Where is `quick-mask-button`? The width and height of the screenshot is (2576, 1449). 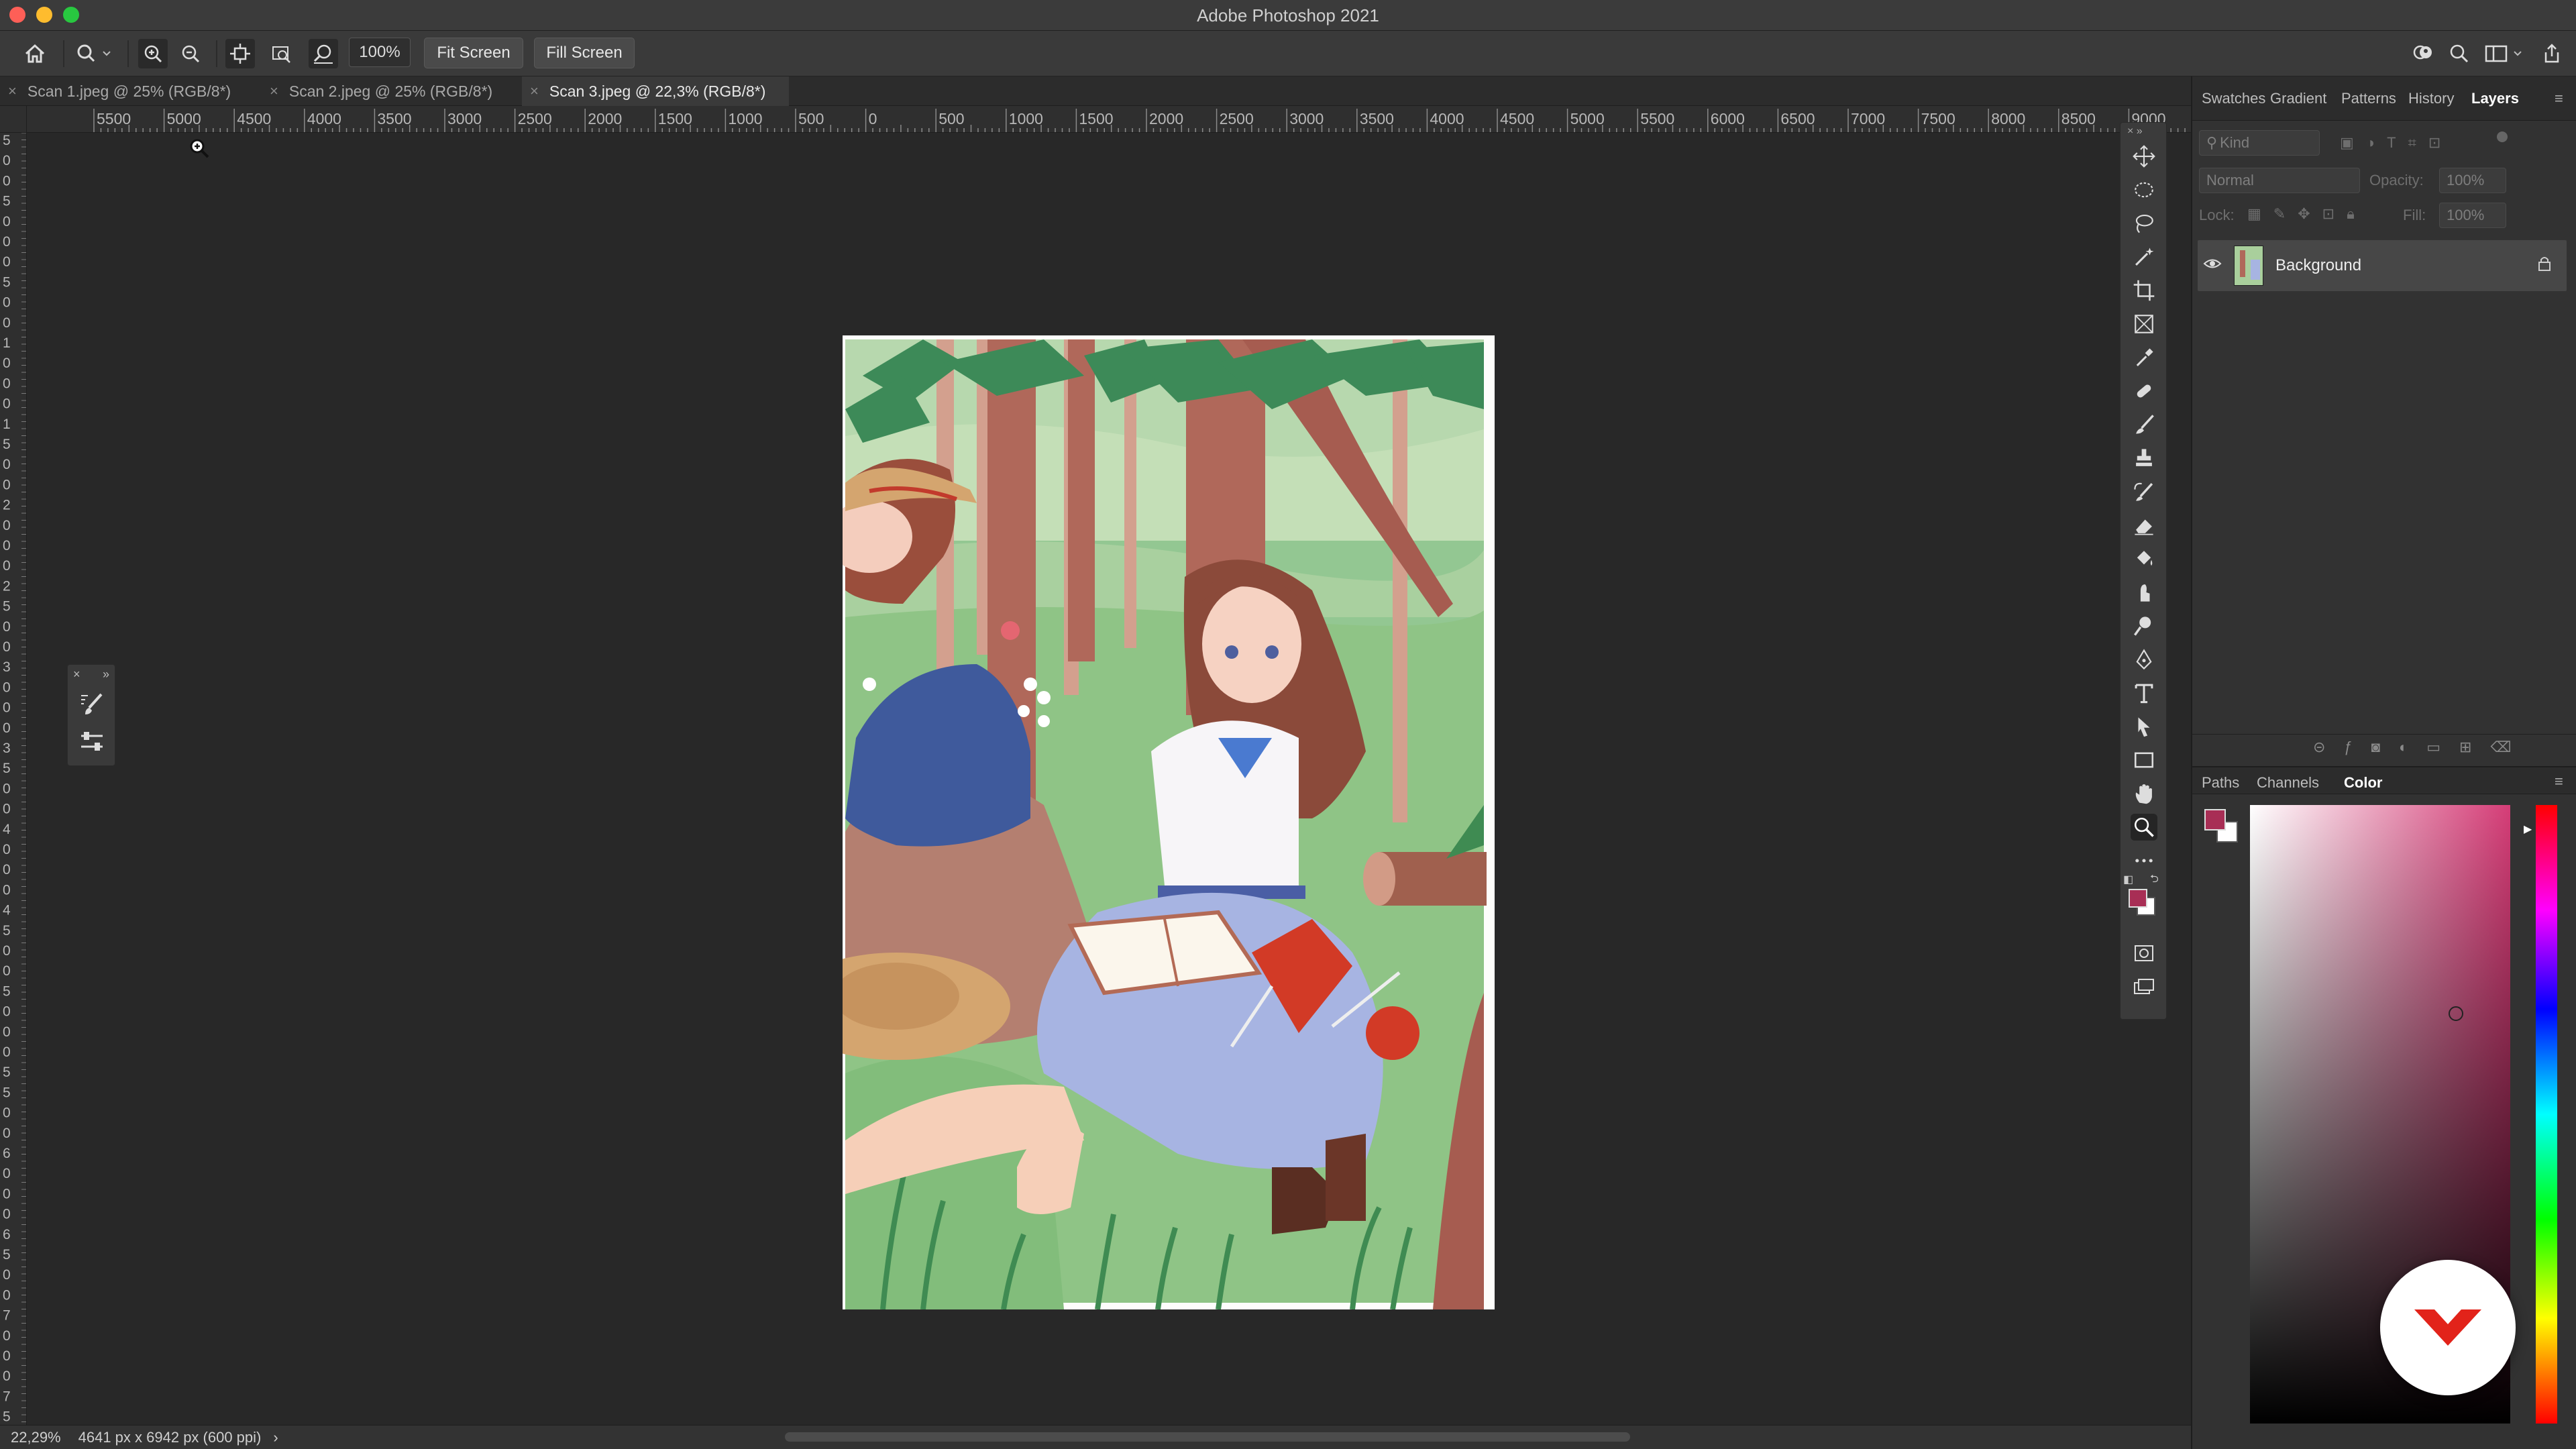 quick-mask-button is located at coordinates (2144, 953).